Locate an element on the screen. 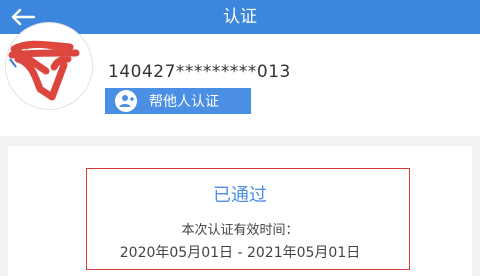  help-others-verify-button: 帮他人认证 is located at coordinates (178, 101).